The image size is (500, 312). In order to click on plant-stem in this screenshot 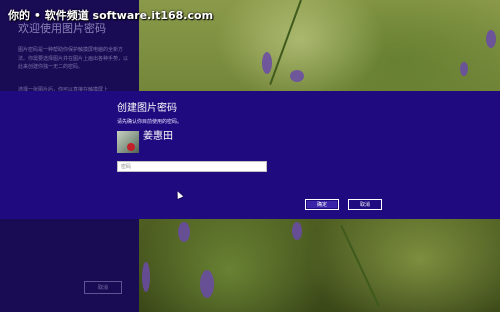, I will do `click(360, 265)`.